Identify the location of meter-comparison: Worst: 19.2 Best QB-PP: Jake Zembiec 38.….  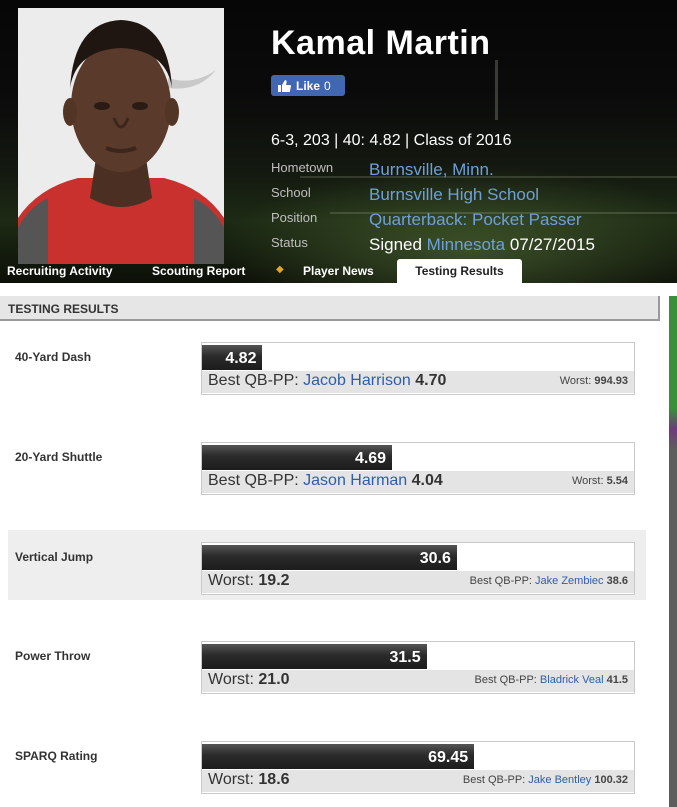
(418, 582).